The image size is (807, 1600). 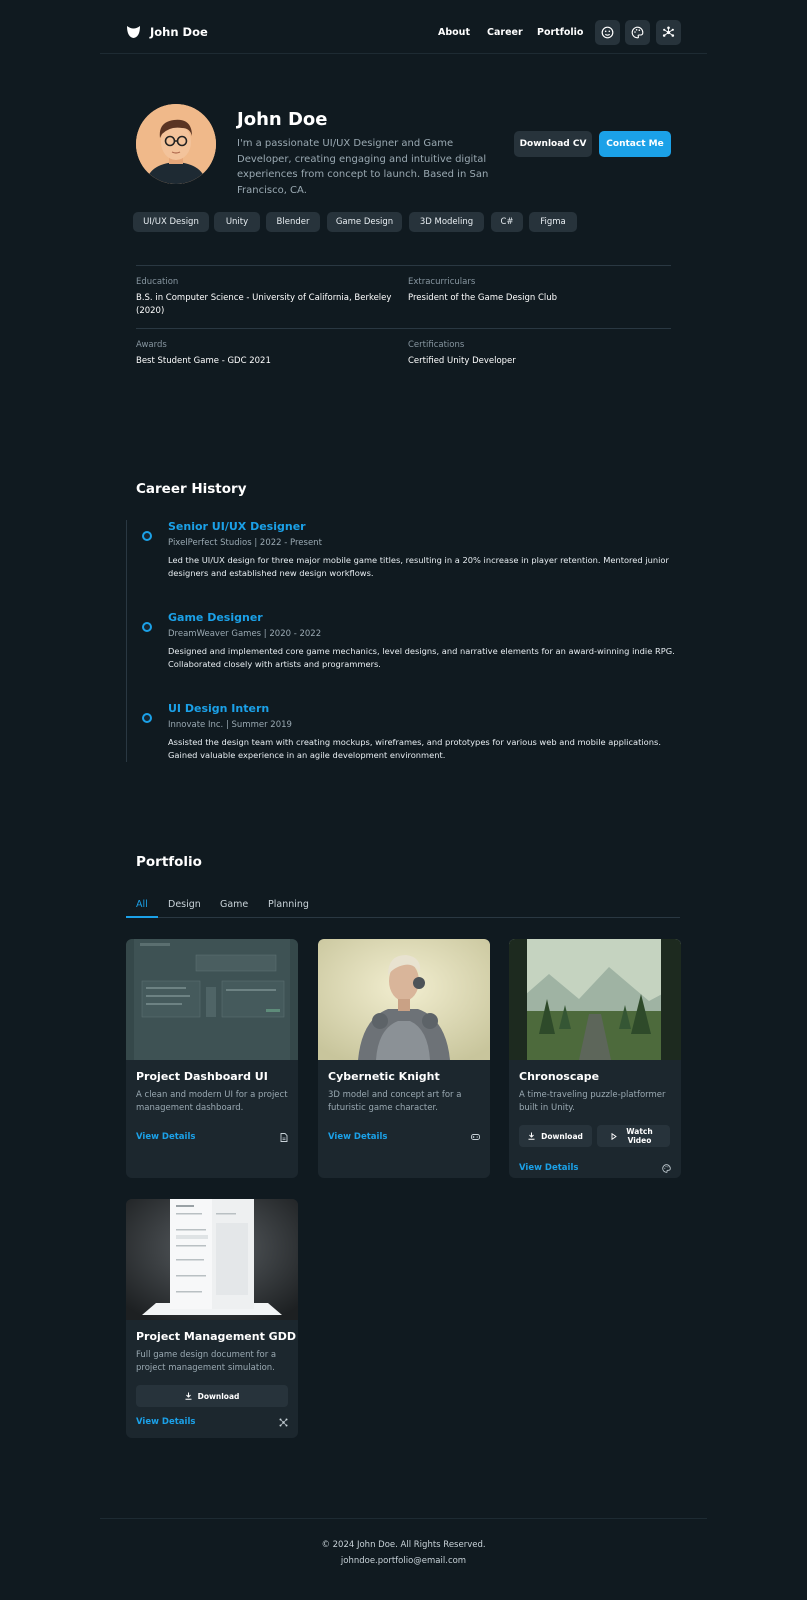 I want to click on job-title: Game Designer, so click(x=215, y=617).